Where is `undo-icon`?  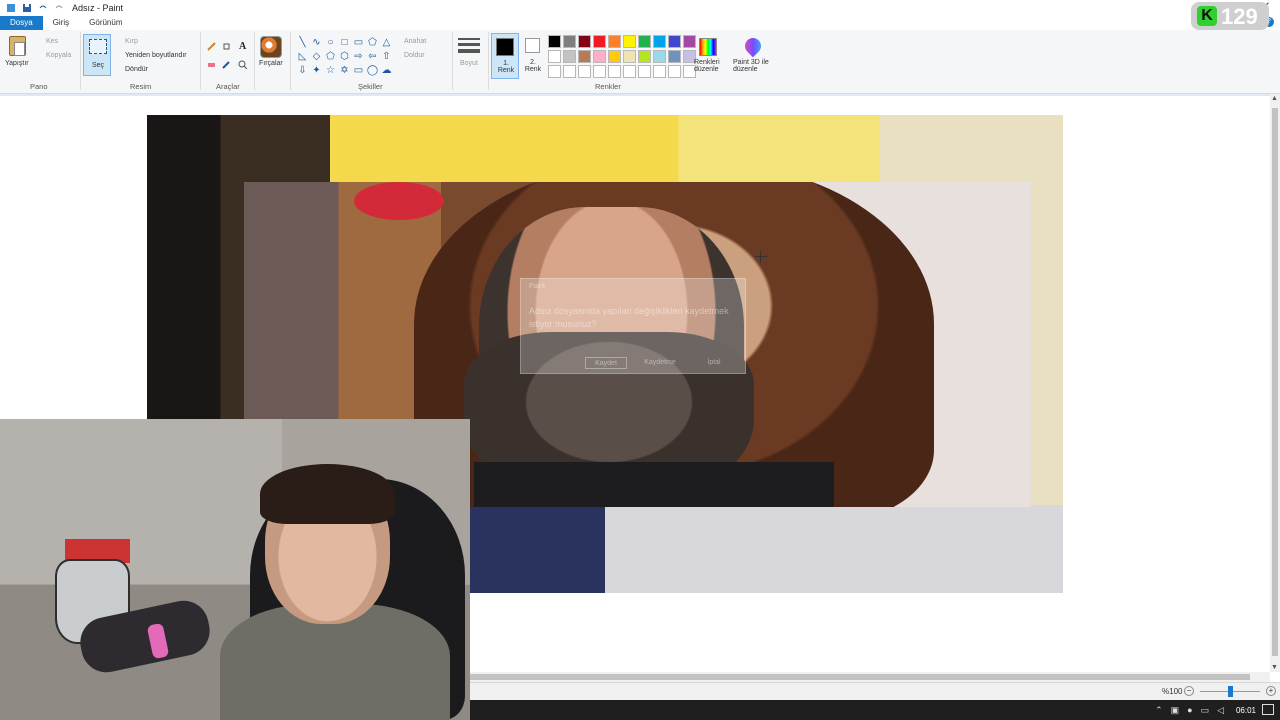 undo-icon is located at coordinates (43, 8).